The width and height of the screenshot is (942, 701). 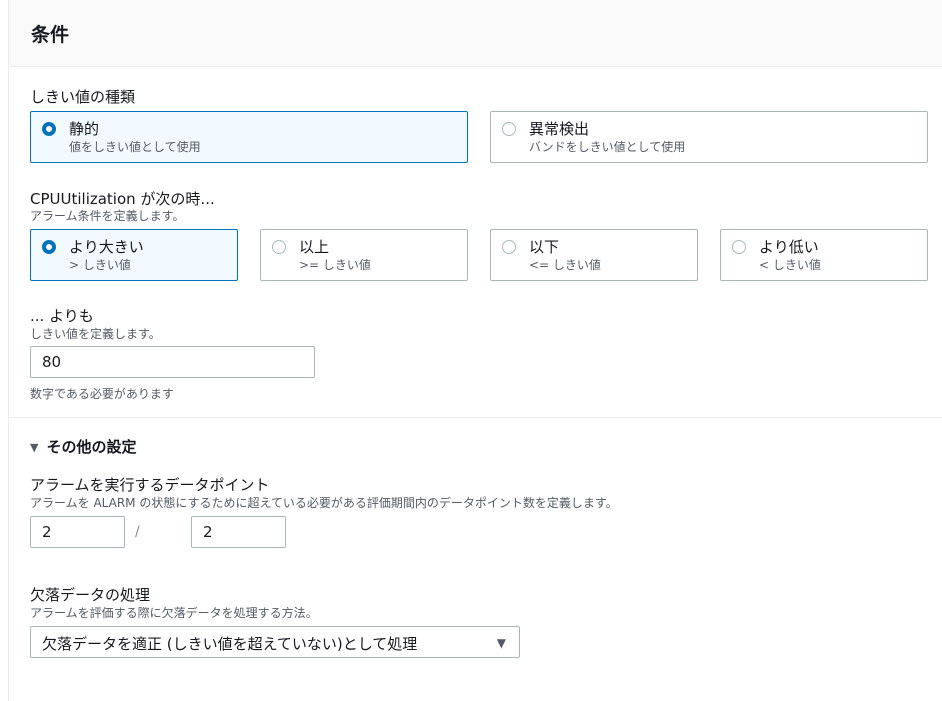 I want to click on condition-less-equal-tile: 以下 <= しきい値, so click(x=594, y=255).